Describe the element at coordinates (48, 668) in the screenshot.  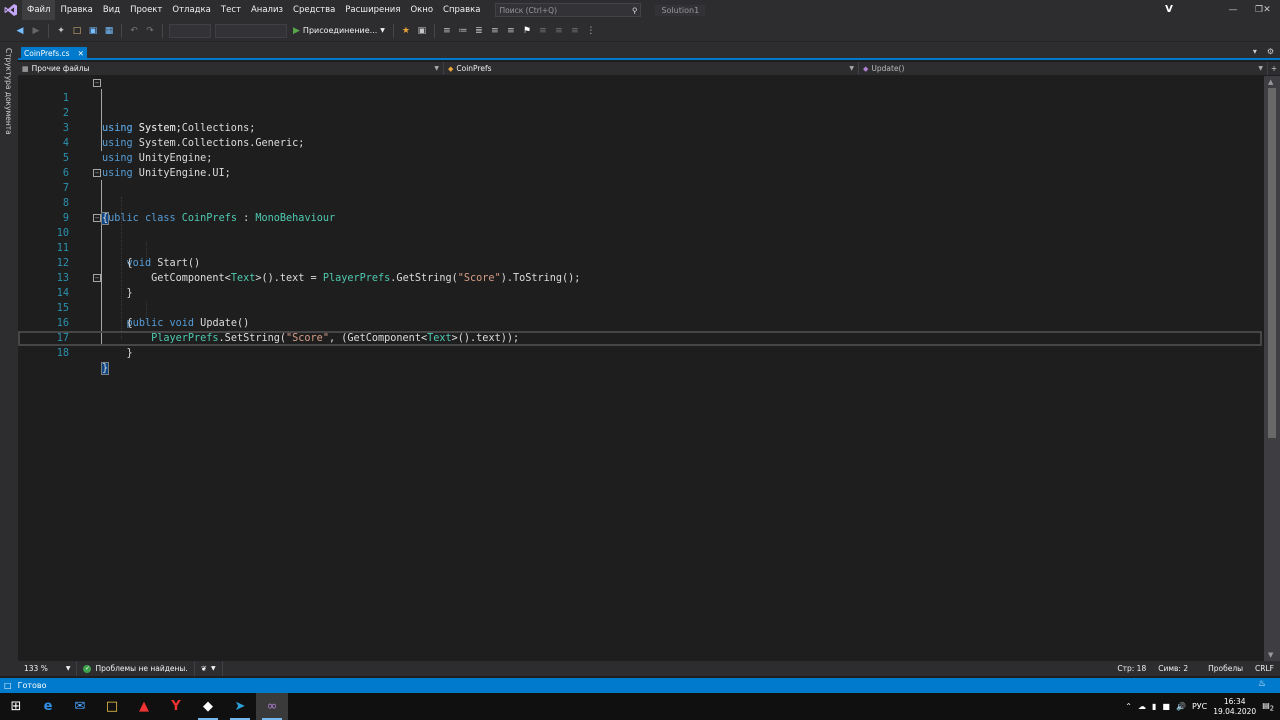
I see `zoom-dropdown: 133 % ▼` at that location.